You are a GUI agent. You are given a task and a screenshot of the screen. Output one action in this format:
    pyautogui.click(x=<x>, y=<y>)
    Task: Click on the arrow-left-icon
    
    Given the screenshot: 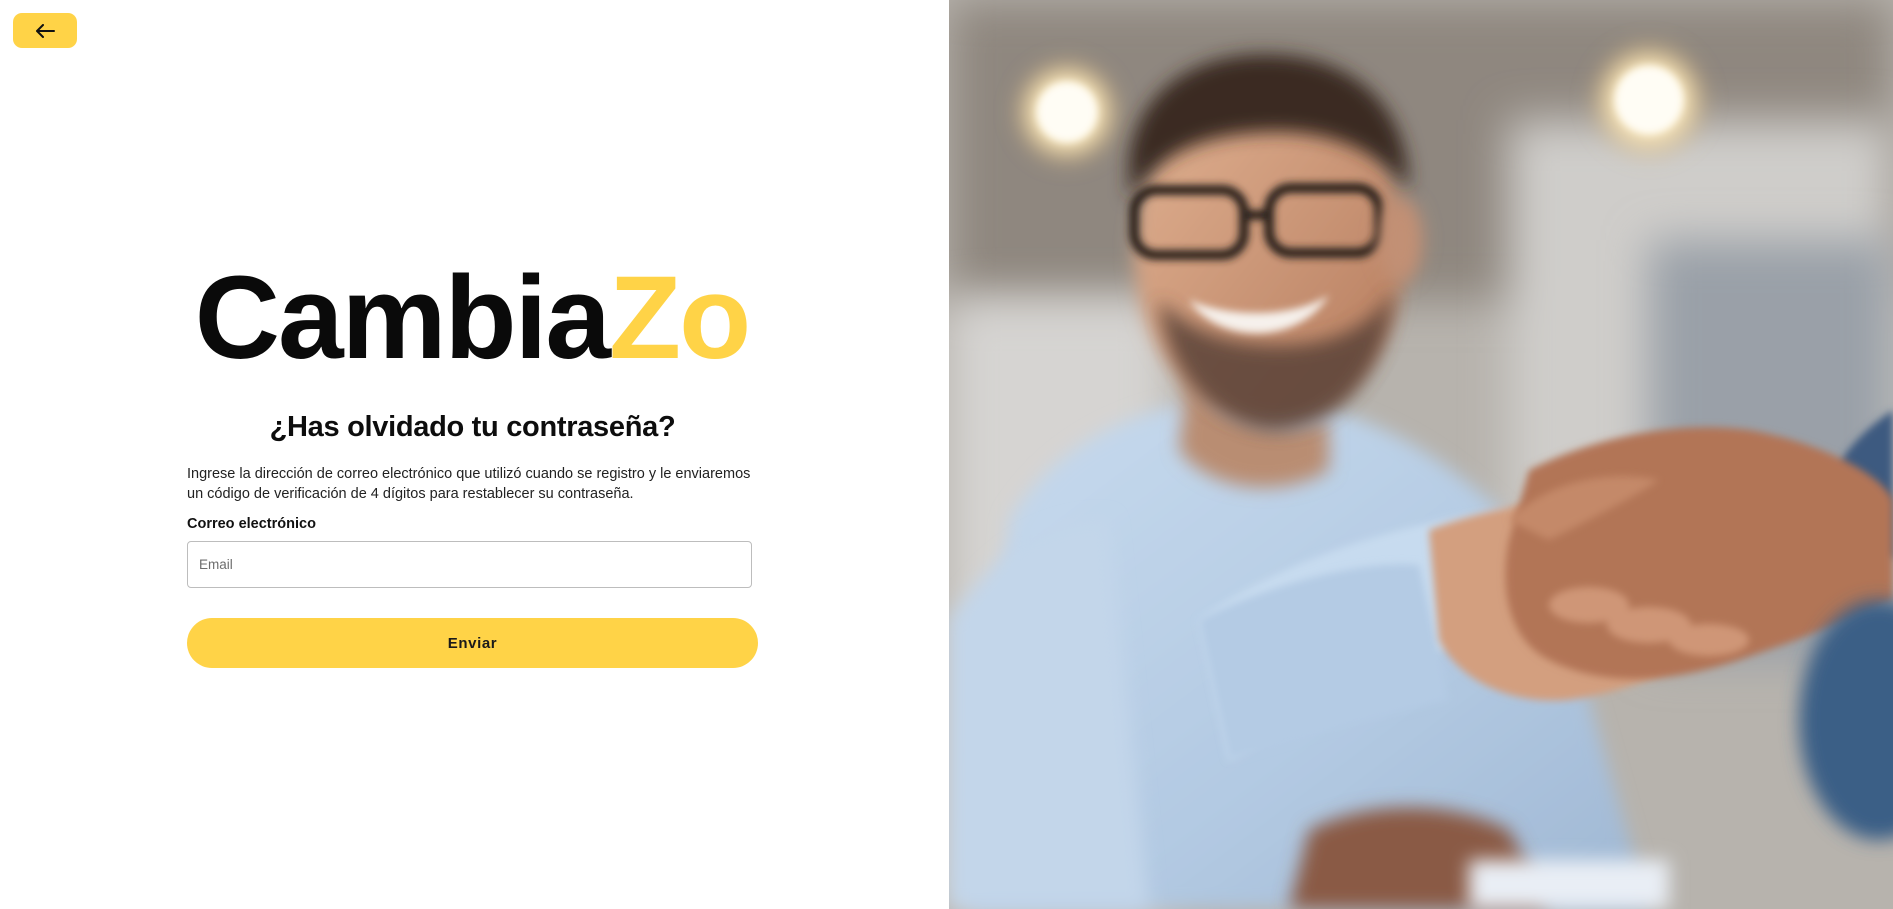 What is the action you would take?
    pyautogui.click(x=45, y=30)
    